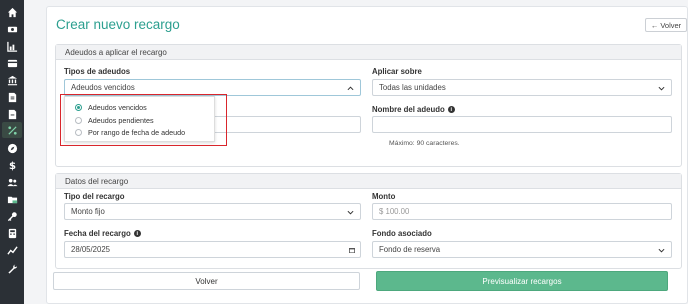 Image resolution: width=688 pixels, height=304 pixels. I want to click on back-button: ← Volver, so click(666, 25).